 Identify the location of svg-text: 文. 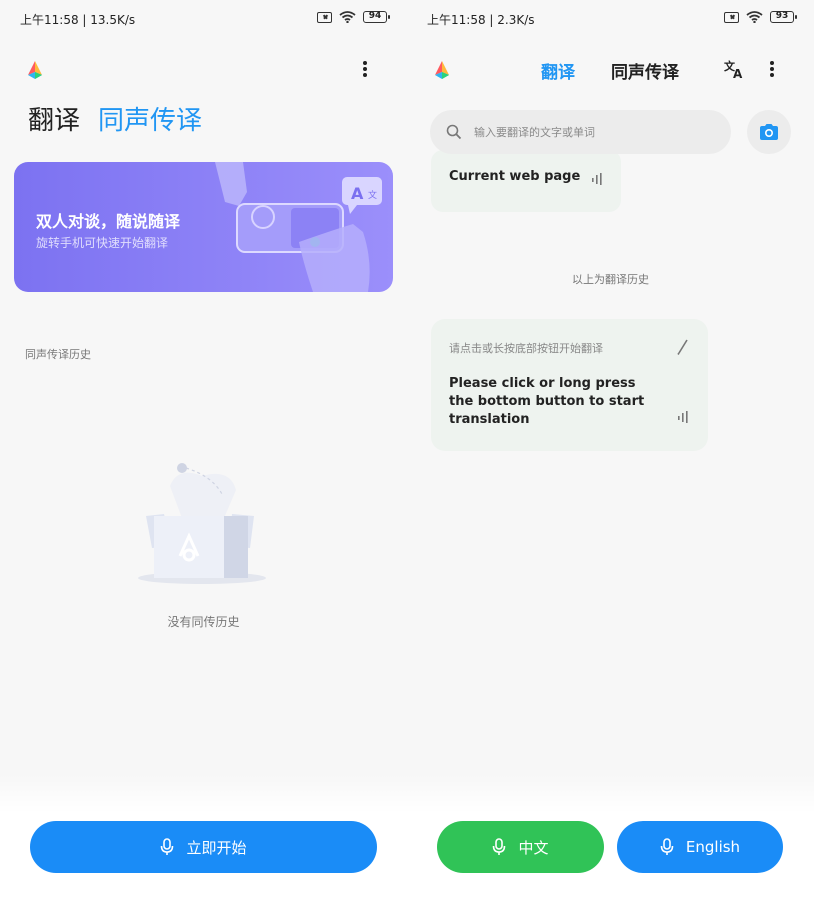
(372, 195).